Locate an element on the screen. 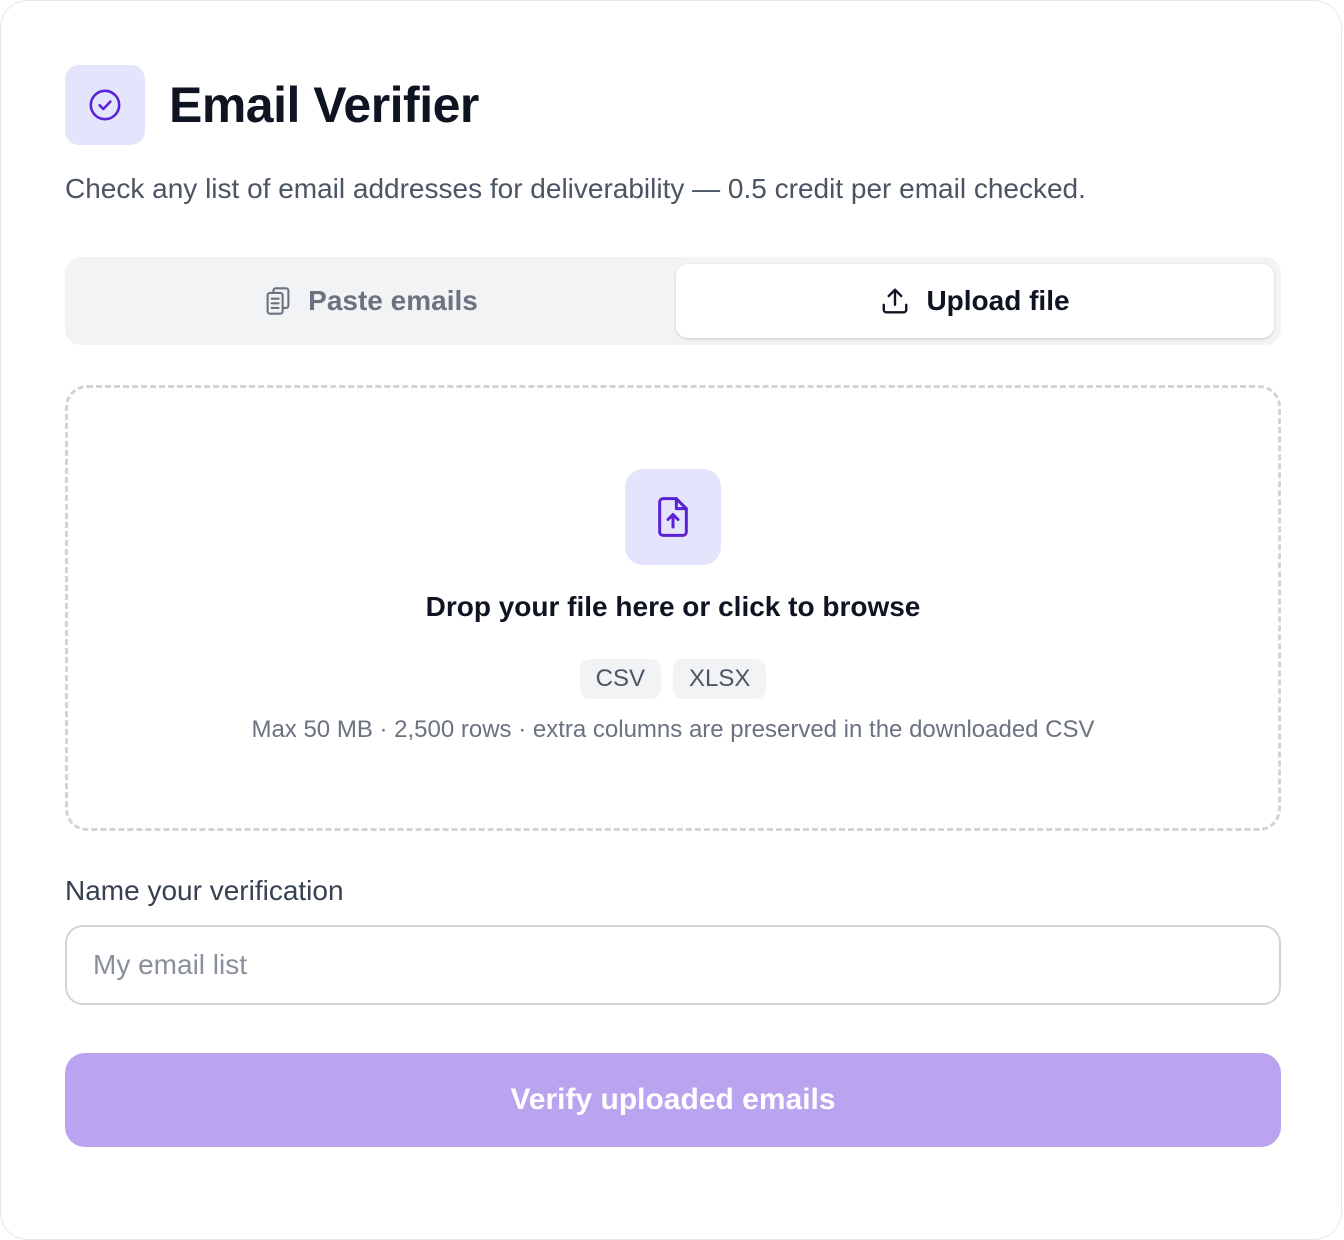 The width and height of the screenshot is (1344, 1240). clipboard-icon is located at coordinates (278, 301).